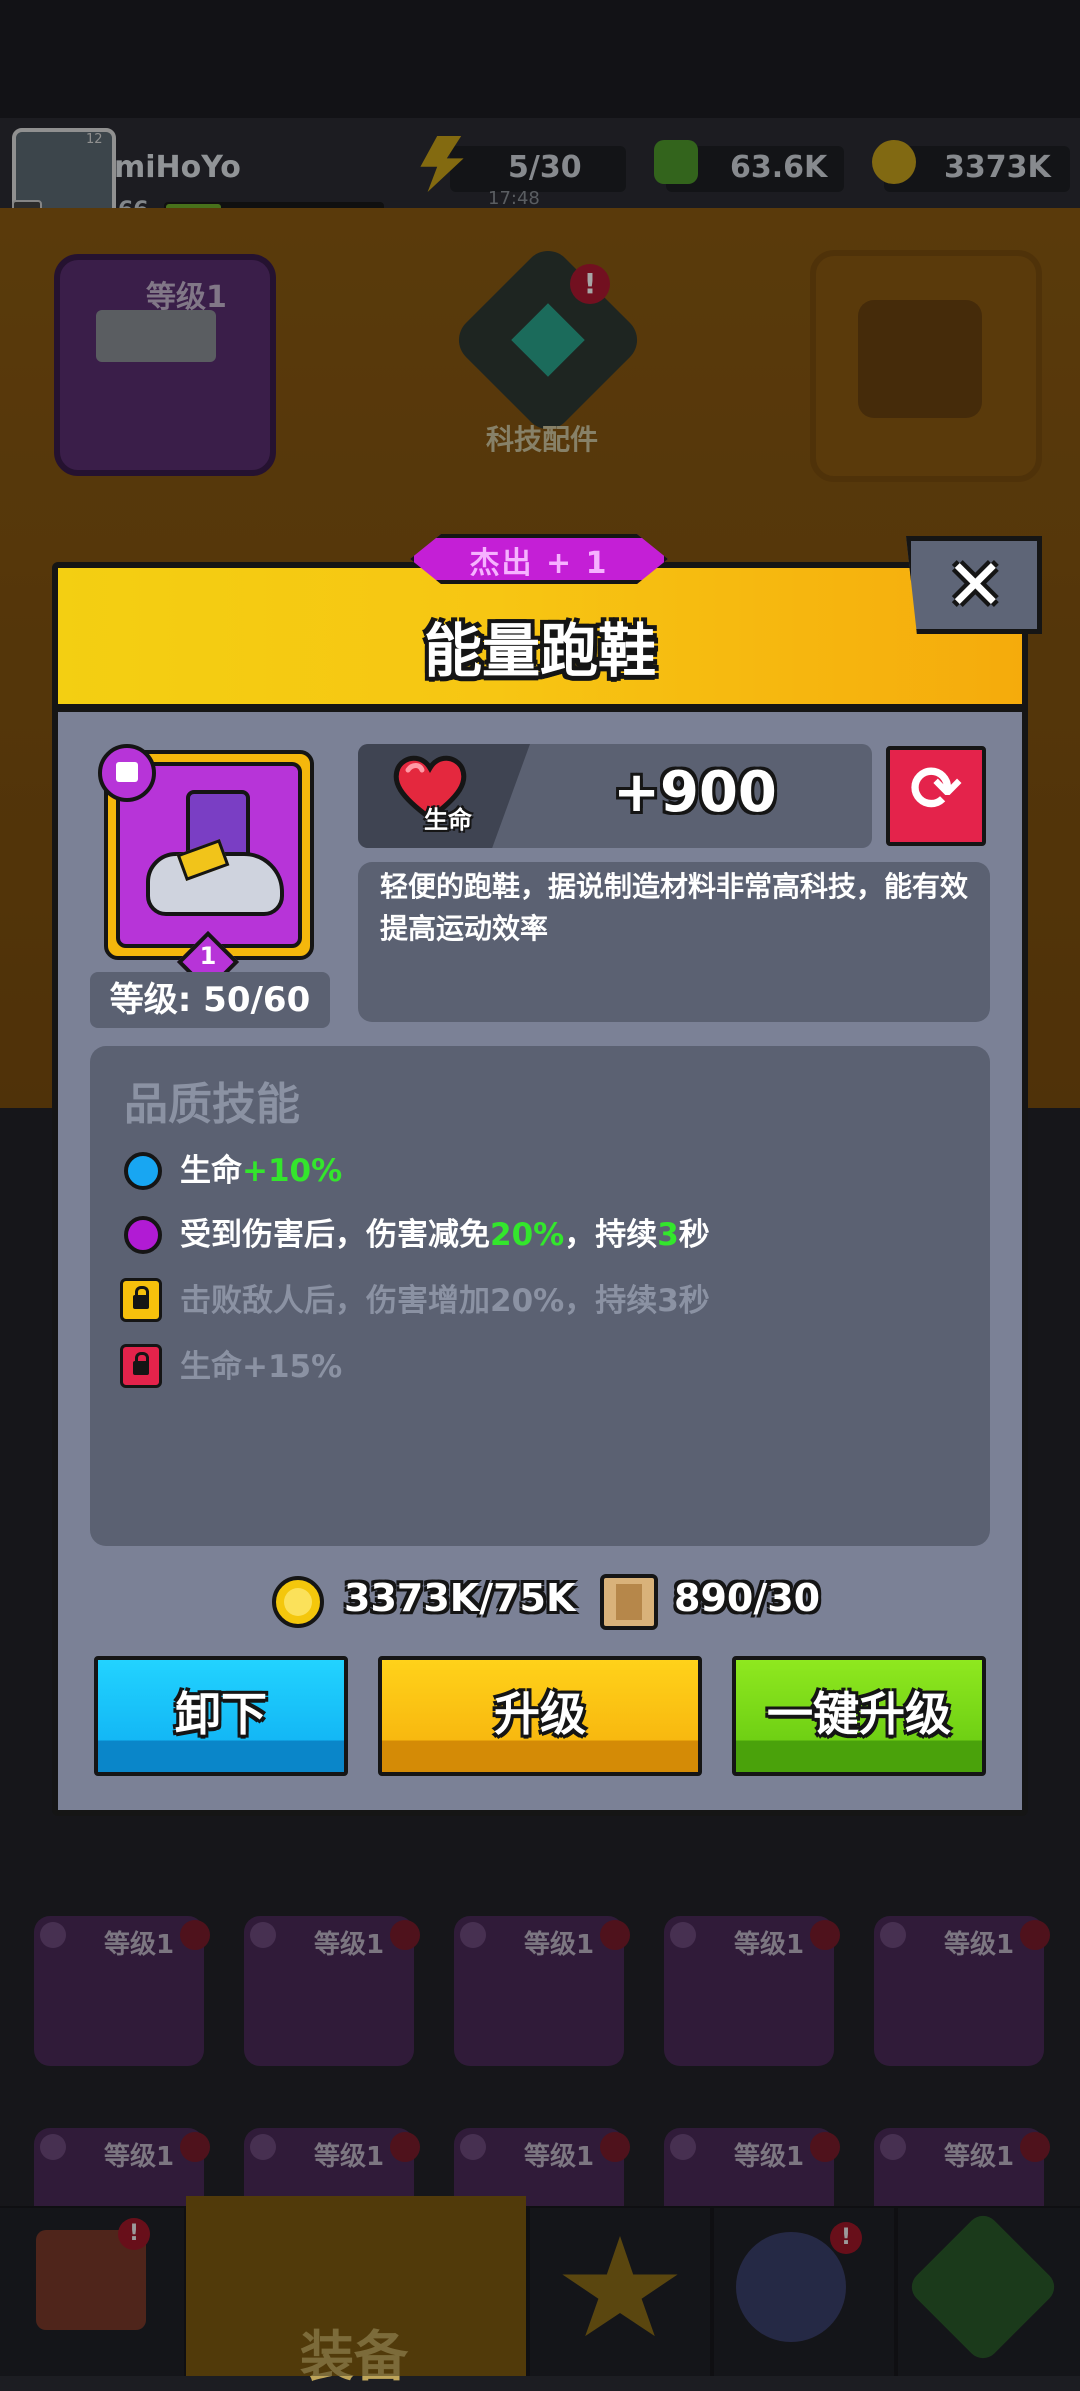  Describe the element at coordinates (540, 708) in the screenshot. I see `divider` at that location.